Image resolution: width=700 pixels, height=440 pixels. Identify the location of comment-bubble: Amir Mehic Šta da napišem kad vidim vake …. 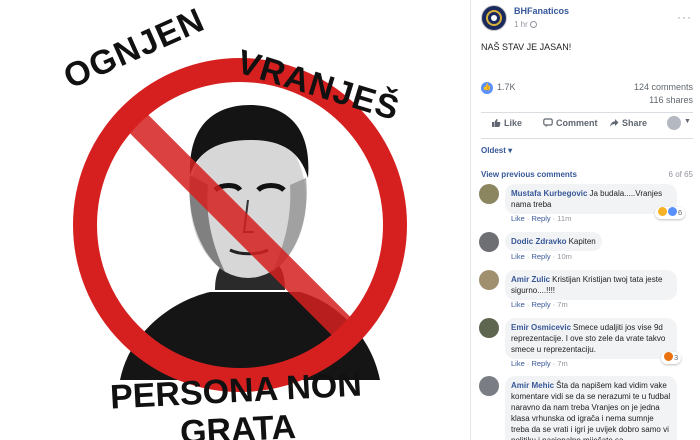
(591, 408).